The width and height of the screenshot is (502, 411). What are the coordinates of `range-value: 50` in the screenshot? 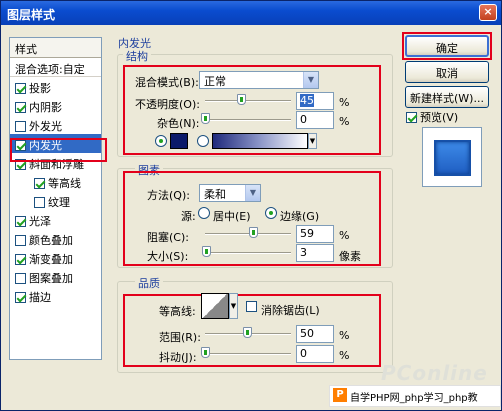 It's located at (307, 333).